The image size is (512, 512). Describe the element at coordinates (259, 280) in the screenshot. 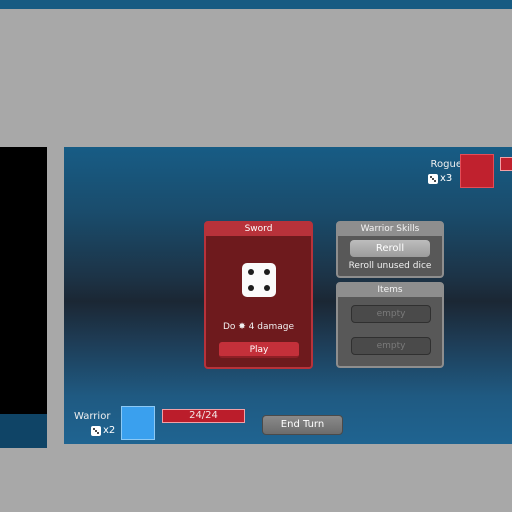

I see `dice-slot-icon` at that location.